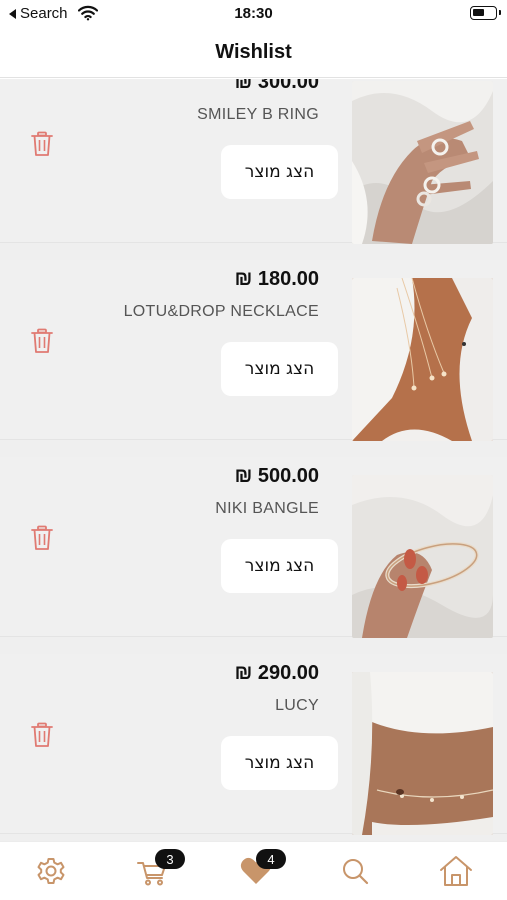  I want to click on product-name: NIKI BANGLE, so click(267, 508).